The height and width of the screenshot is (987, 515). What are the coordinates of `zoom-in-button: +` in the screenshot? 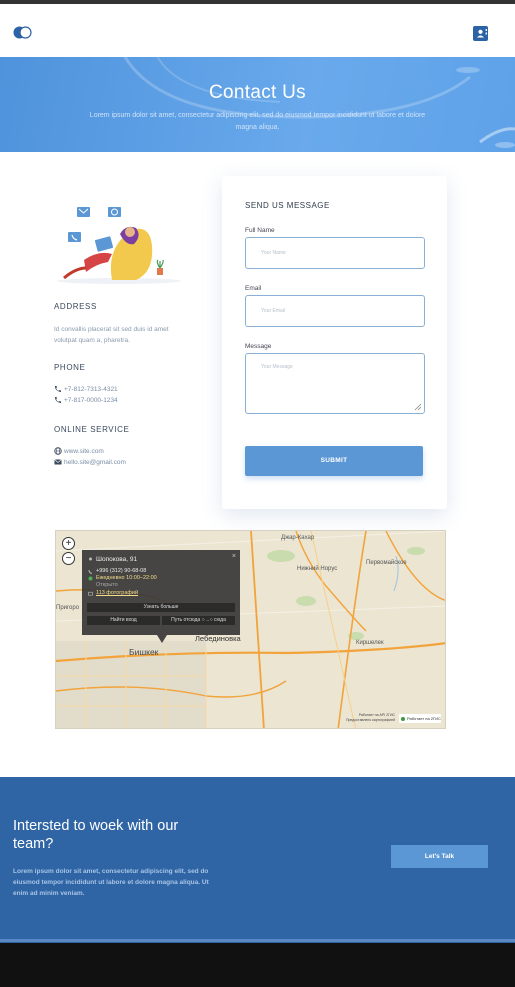 It's located at (68, 543).